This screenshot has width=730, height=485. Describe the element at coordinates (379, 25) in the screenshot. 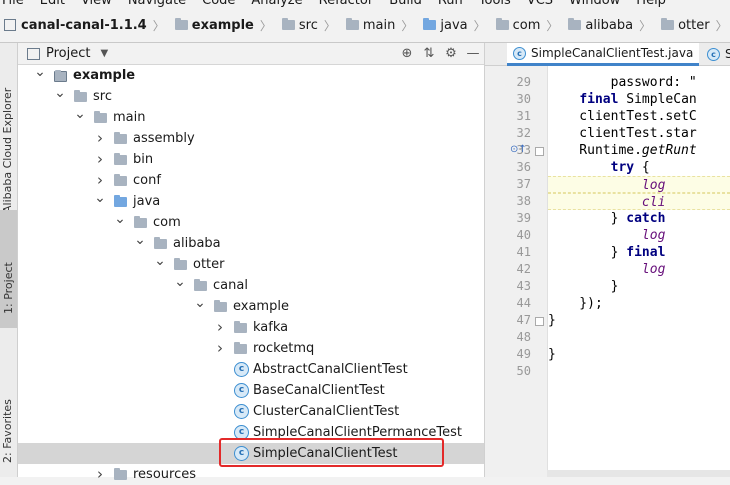

I see `breadcrumb-item: main 〉` at that location.